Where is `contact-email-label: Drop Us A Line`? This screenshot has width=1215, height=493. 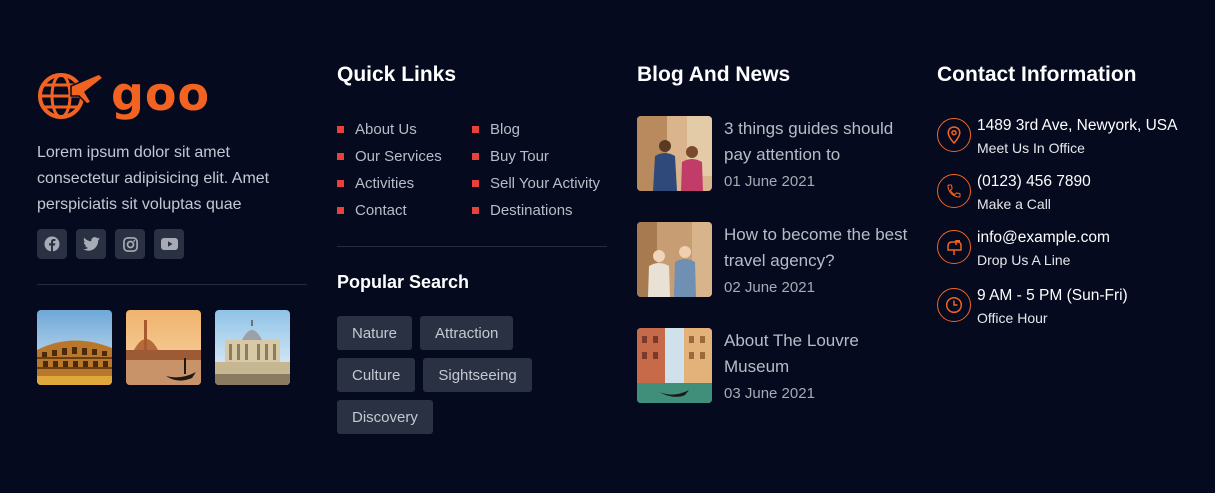 contact-email-label: Drop Us A Line is located at coordinates (1024, 260).